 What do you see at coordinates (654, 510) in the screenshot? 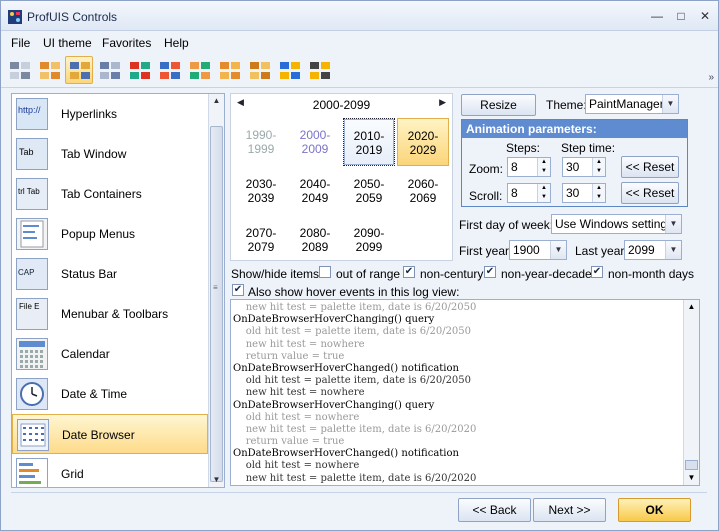
I see `ok-button: OK` at bounding box center [654, 510].